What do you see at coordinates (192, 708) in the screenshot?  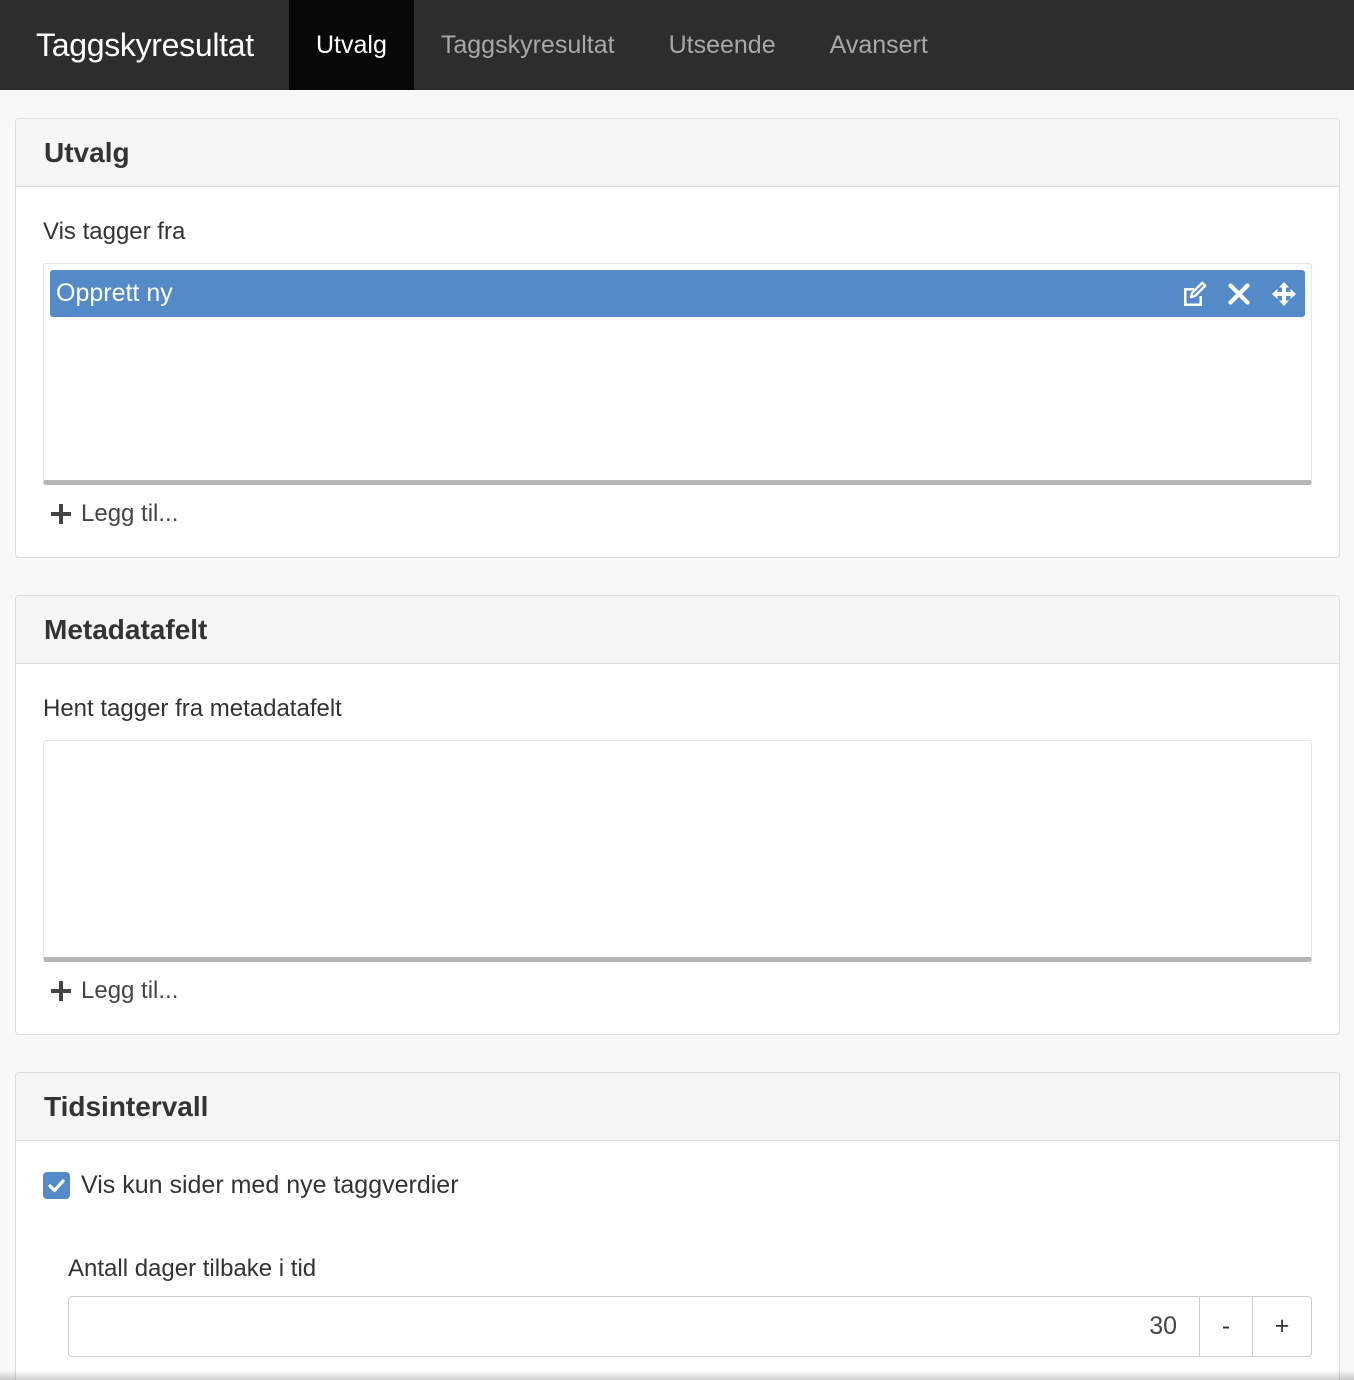 I see `hent-tagger-label: Hent tagger fra metadatafelt` at bounding box center [192, 708].